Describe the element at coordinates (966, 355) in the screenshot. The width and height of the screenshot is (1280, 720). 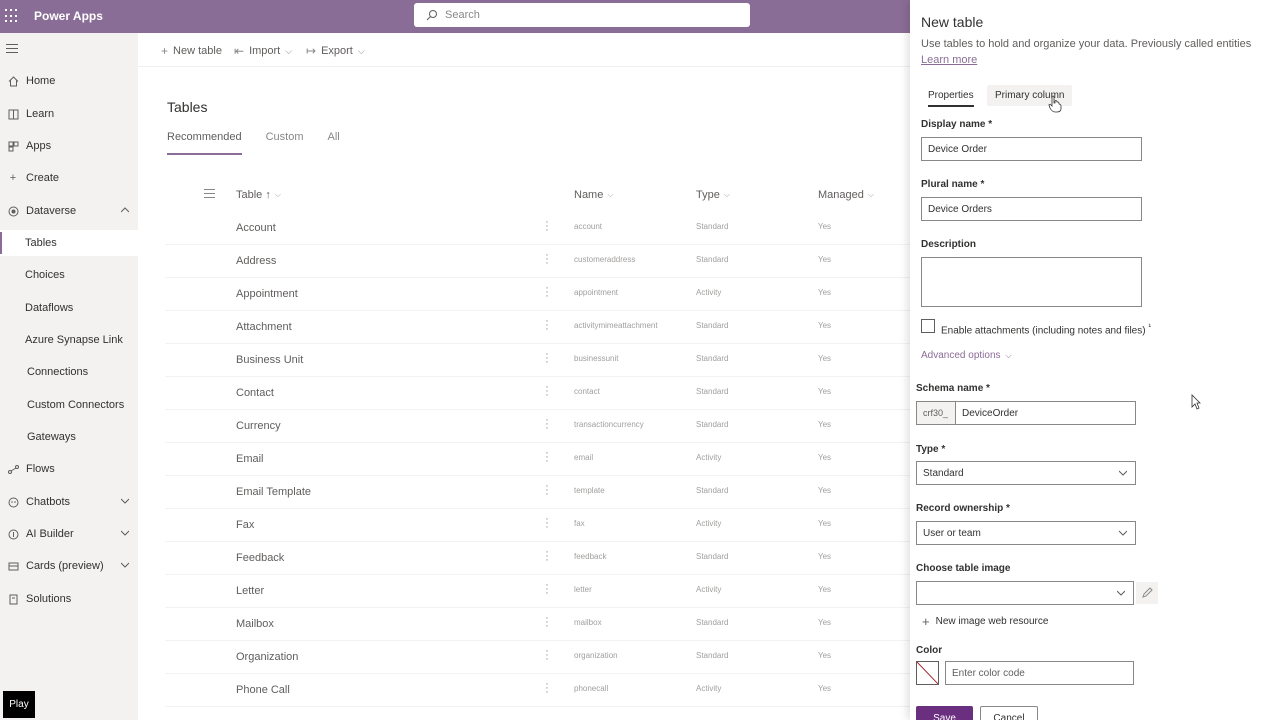
I see `advanced-options-toggle: Advanced options ⌵` at that location.